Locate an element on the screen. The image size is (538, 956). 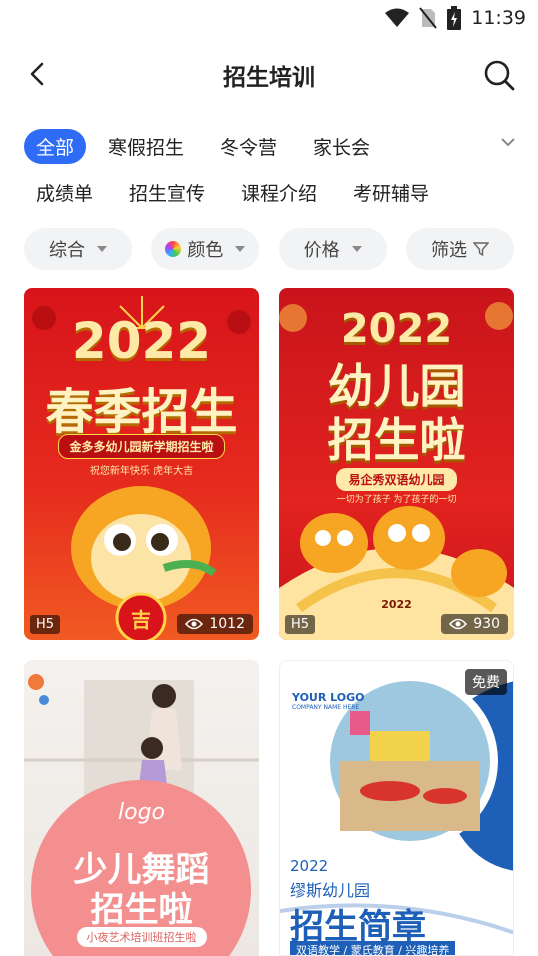
poster-subtitle-text: 小夜艺术培训班招生啦 is located at coordinates (141, 937).